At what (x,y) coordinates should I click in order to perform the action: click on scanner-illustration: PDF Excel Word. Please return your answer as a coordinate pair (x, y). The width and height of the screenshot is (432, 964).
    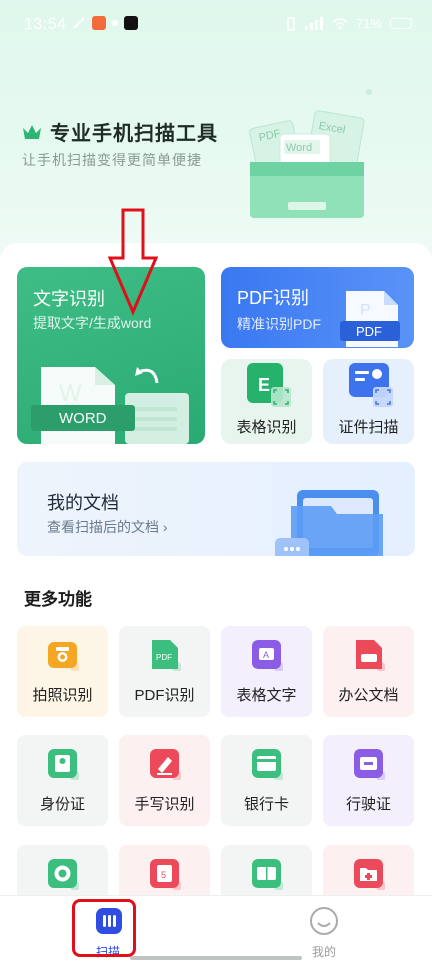
    Looking at the image, I should click on (310, 153).